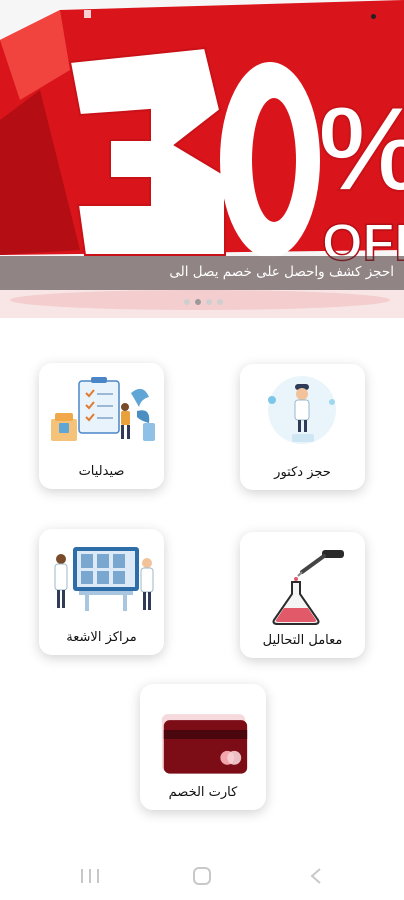  I want to click on recents-icon, so click(90, 876).